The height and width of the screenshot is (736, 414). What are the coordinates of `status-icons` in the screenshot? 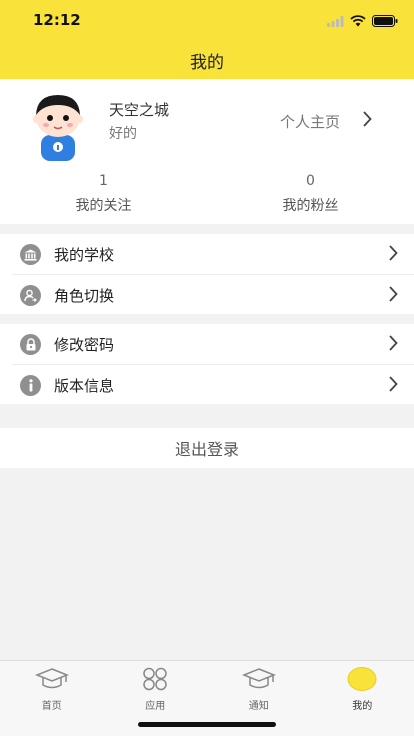 It's located at (362, 21).